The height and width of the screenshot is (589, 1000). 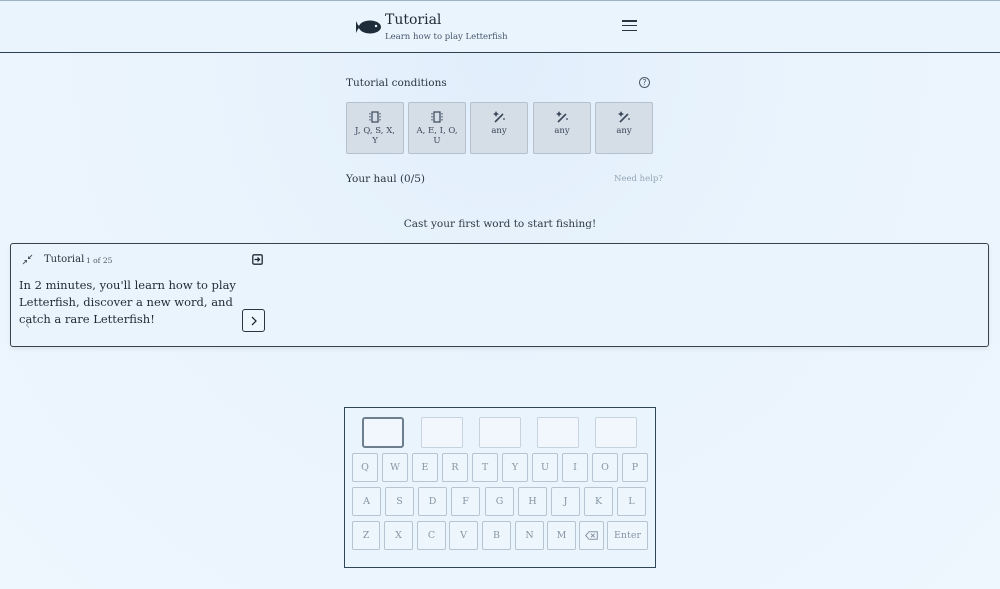 What do you see at coordinates (575, 467) in the screenshot?
I see `key-i: I` at bounding box center [575, 467].